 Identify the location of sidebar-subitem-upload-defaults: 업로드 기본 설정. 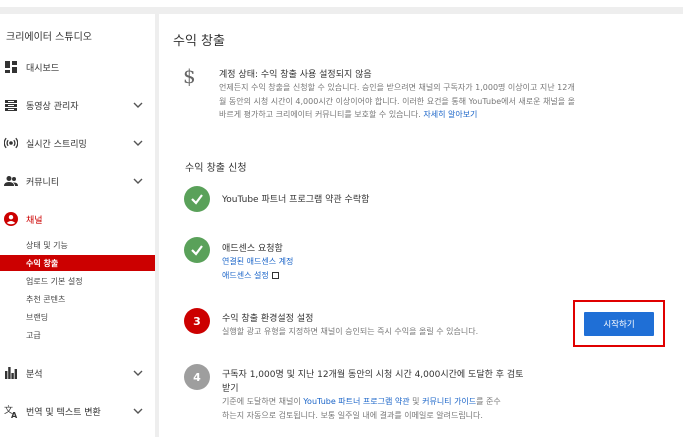
(77, 281).